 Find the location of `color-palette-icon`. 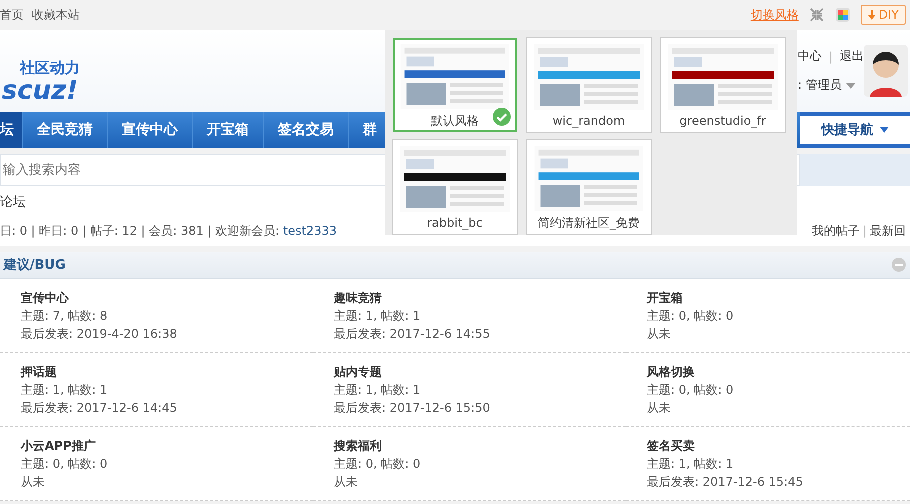

color-palette-icon is located at coordinates (842, 15).